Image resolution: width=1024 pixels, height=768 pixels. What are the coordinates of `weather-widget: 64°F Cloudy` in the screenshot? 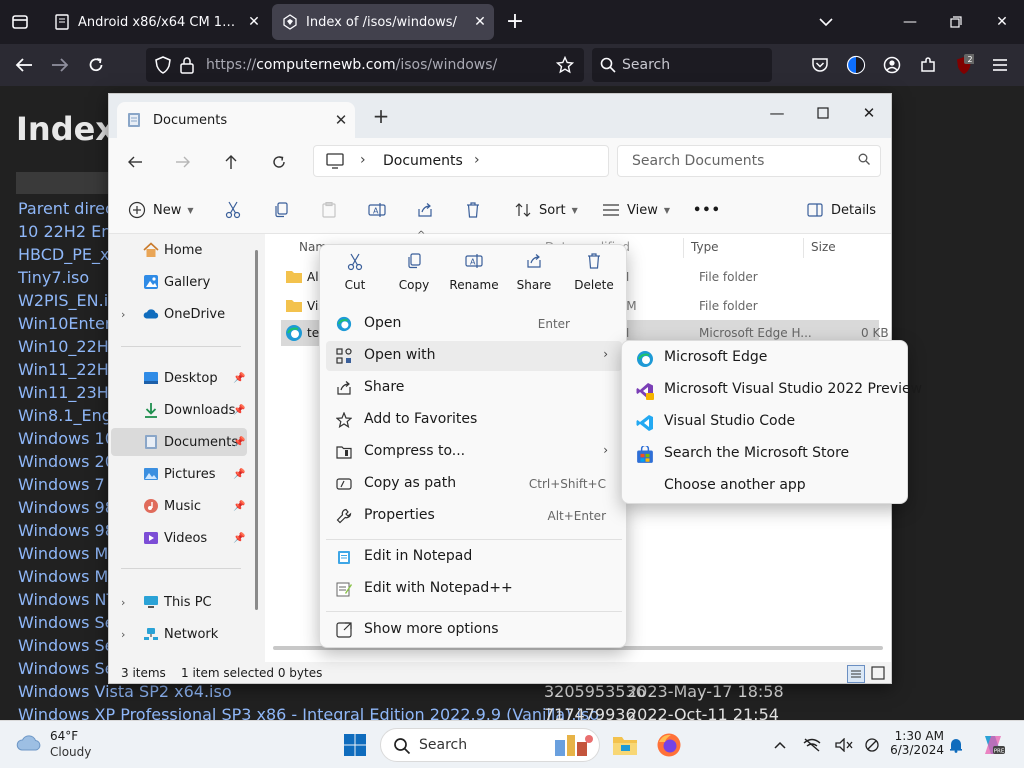 It's located at (59, 745).